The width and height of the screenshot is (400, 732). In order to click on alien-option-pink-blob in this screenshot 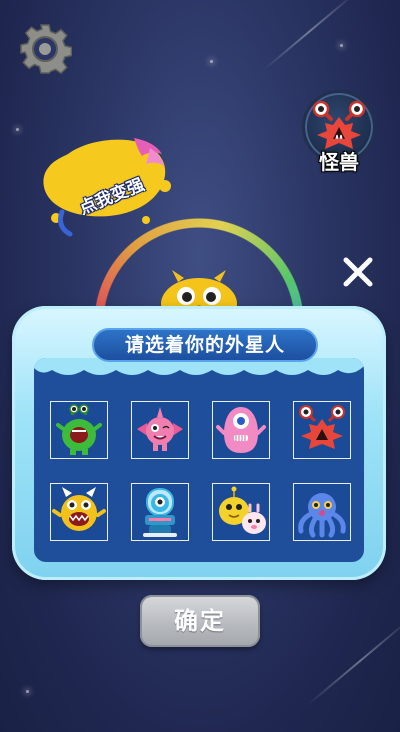, I will do `click(241, 430)`.